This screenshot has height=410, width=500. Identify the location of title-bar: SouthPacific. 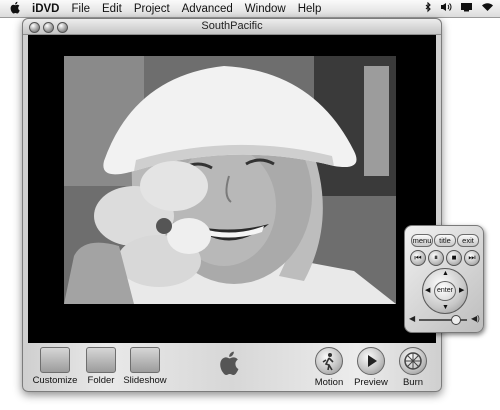
(232, 27).